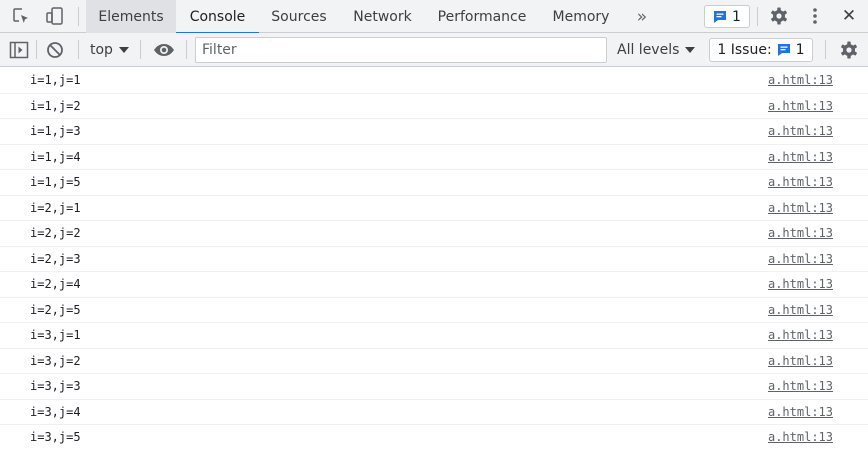 Image resolution: width=868 pixels, height=449 pixels. What do you see at coordinates (434, 336) in the screenshot?
I see `console-message: i=3,j=1 a.html:13` at bounding box center [434, 336].